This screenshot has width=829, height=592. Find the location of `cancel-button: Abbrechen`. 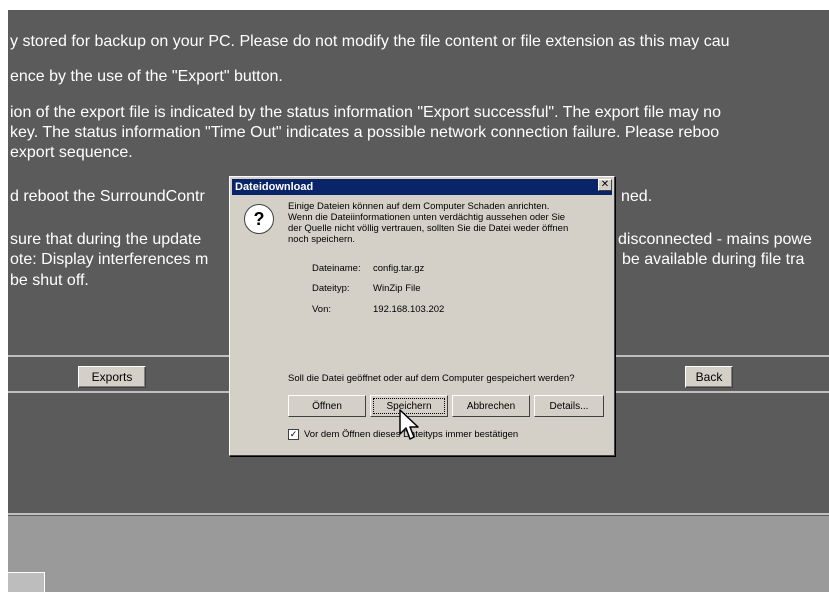

cancel-button: Abbrechen is located at coordinates (491, 406).